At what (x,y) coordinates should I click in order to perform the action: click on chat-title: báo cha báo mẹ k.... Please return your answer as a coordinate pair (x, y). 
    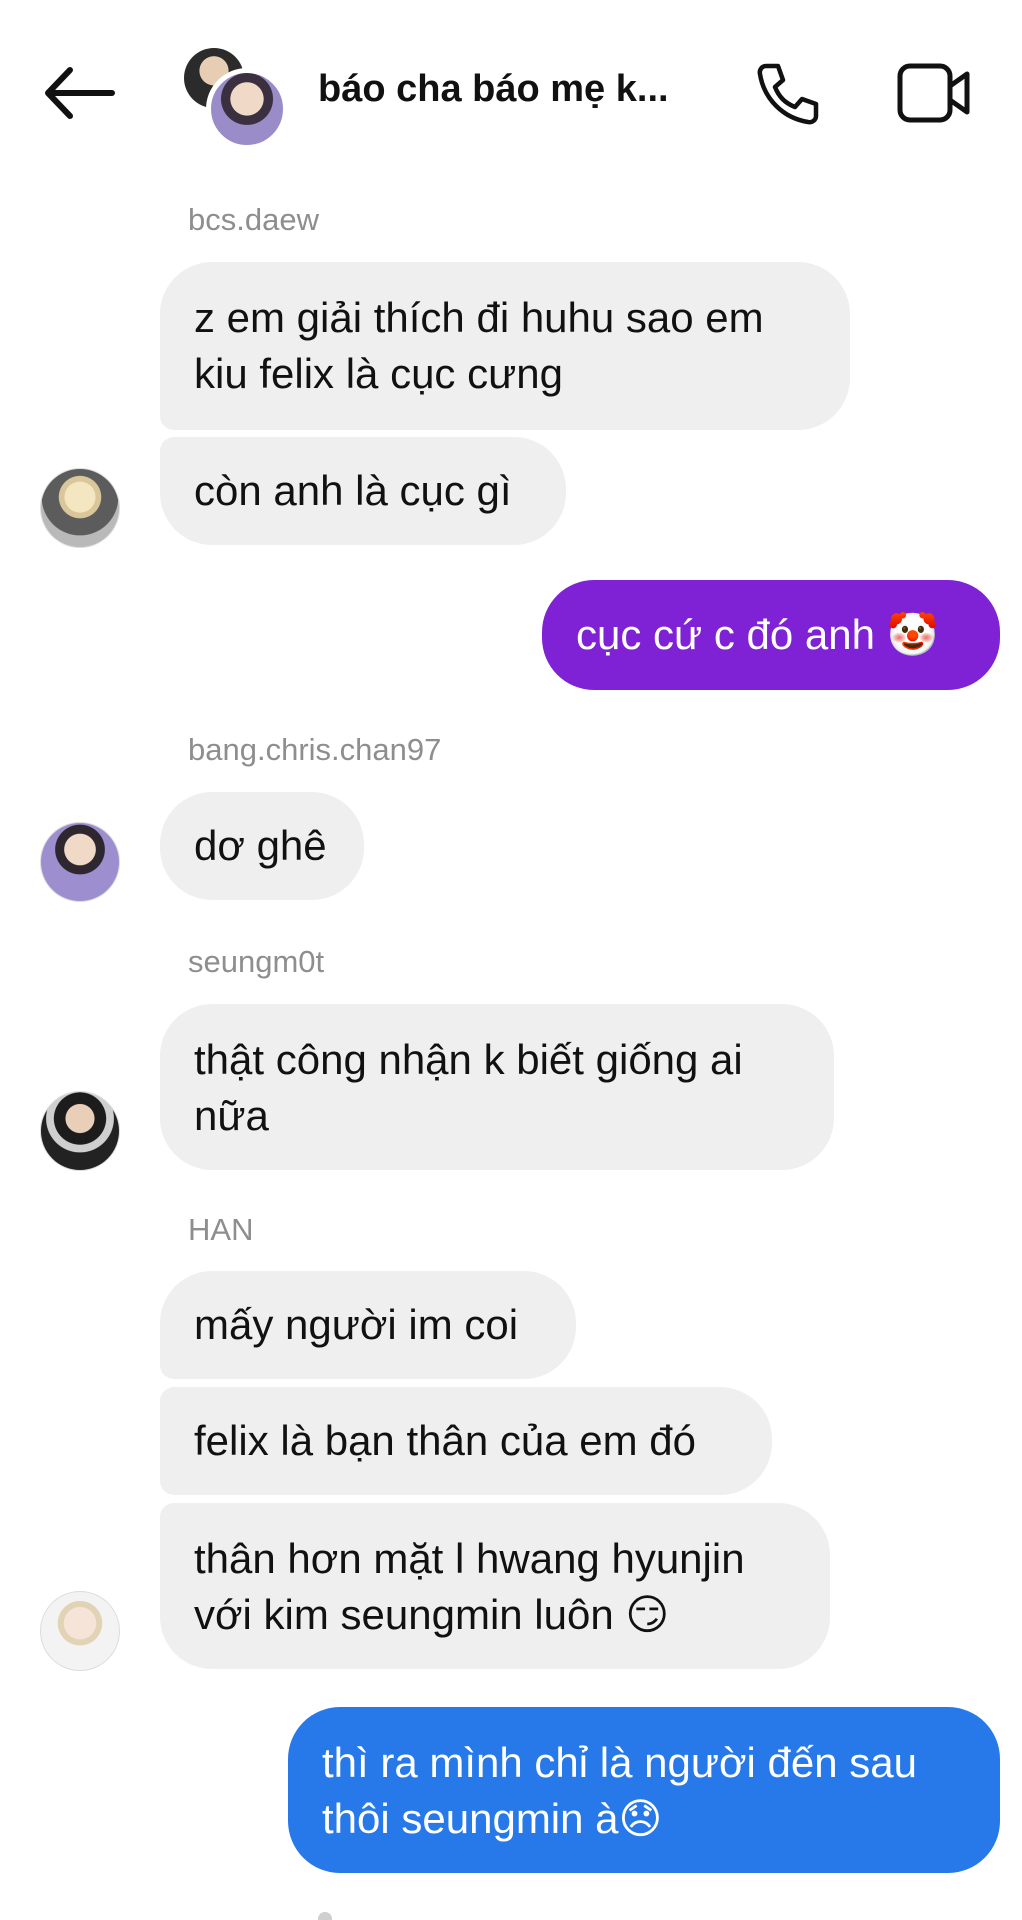
    Looking at the image, I should click on (493, 89).